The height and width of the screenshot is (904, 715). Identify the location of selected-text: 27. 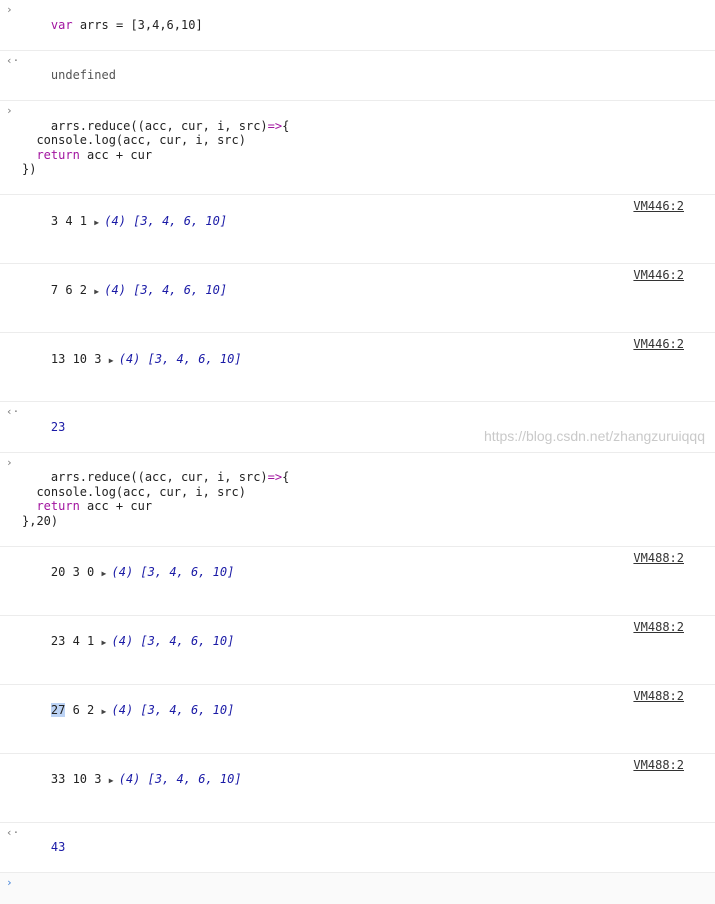
(58, 710).